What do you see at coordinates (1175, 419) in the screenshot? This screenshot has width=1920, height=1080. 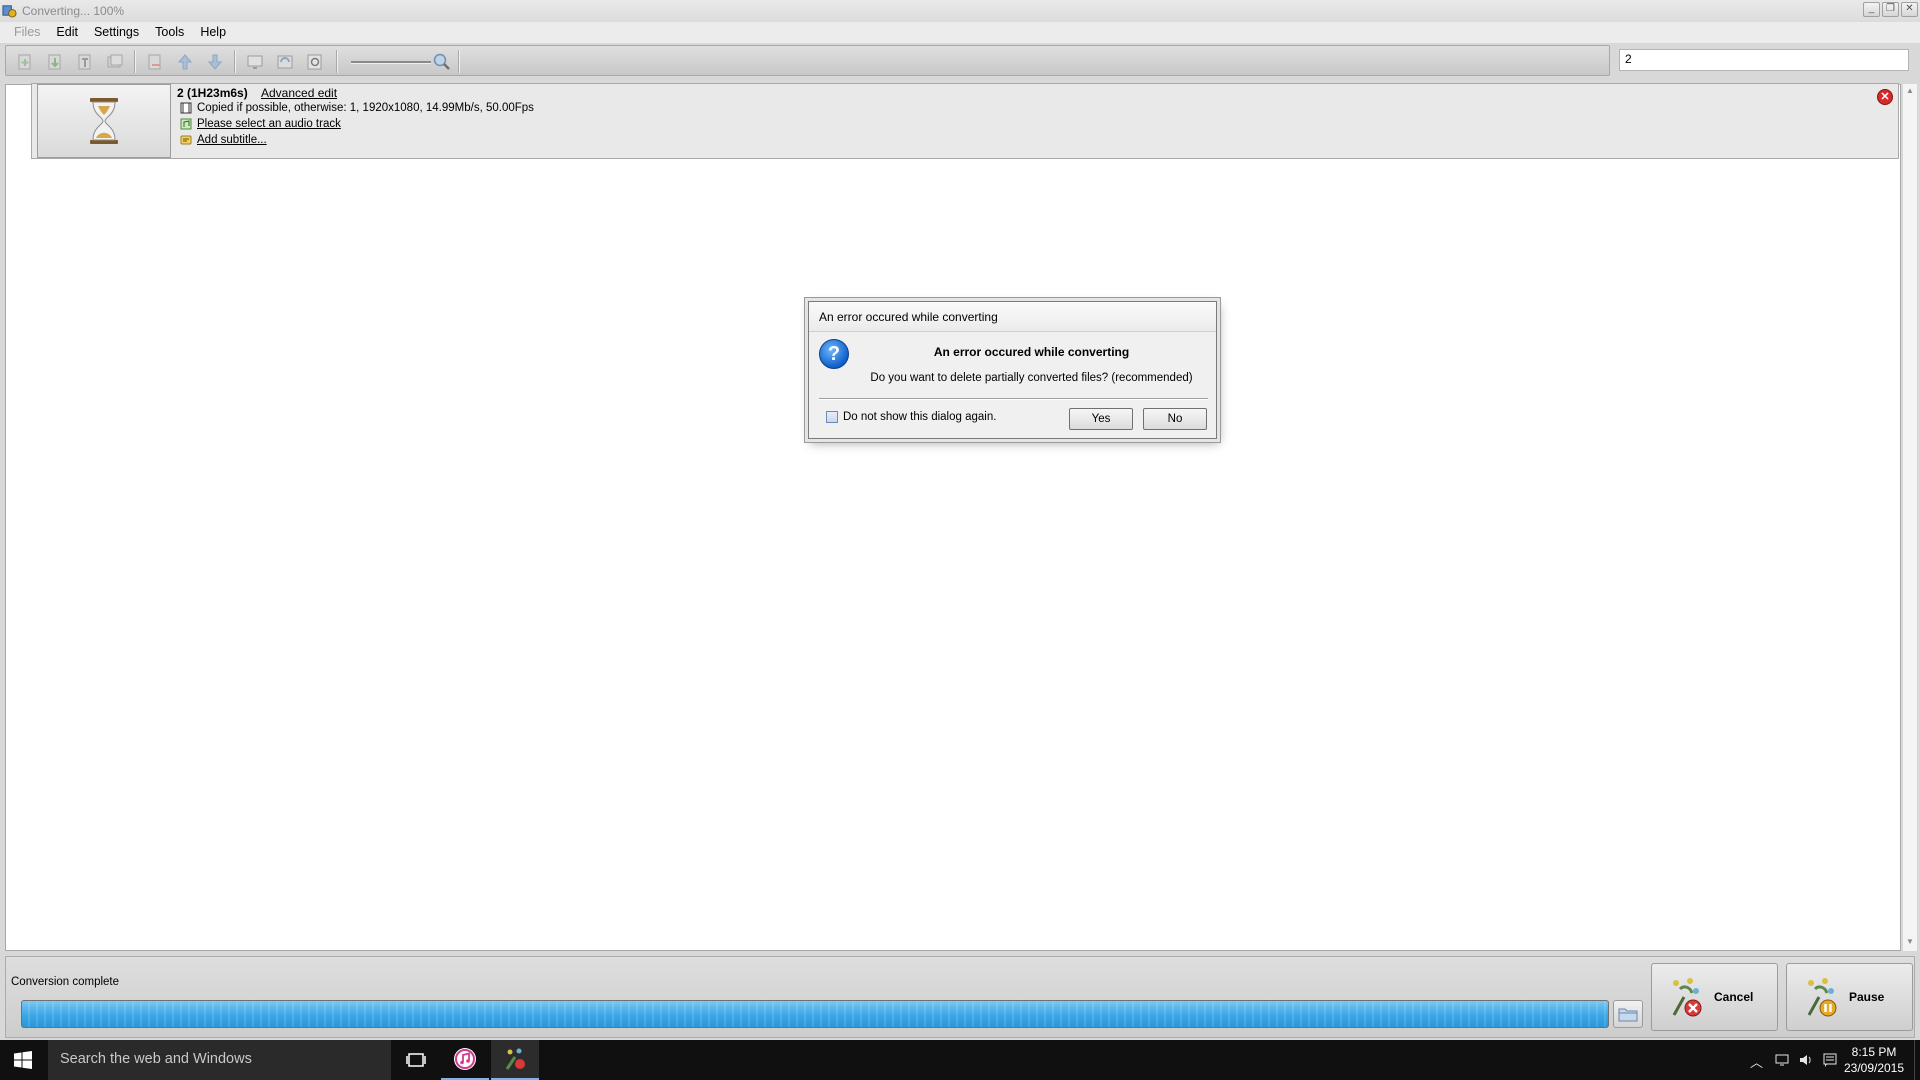 I see `no-button: No` at bounding box center [1175, 419].